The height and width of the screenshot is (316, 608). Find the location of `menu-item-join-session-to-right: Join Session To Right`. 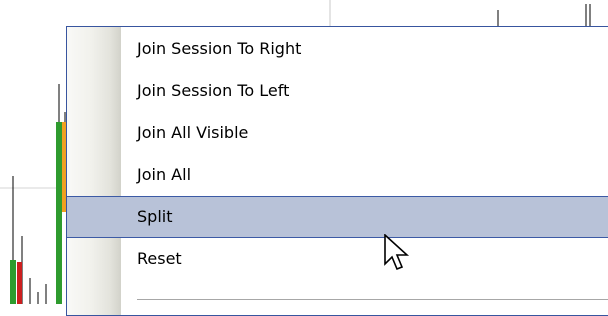

menu-item-join-session-to-right: Join Session To Right is located at coordinates (337, 49).